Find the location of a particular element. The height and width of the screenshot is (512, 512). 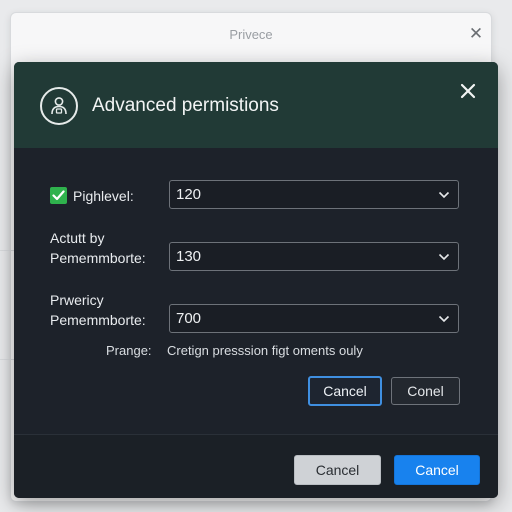

background-close-icon: ✕ is located at coordinates (476, 34).